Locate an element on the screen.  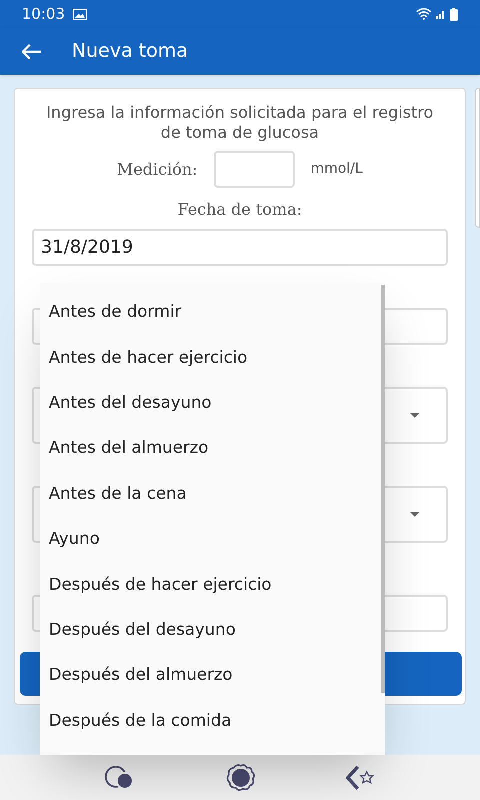
dropdown-option: Después de hacer ejercicio is located at coordinates (212, 585).